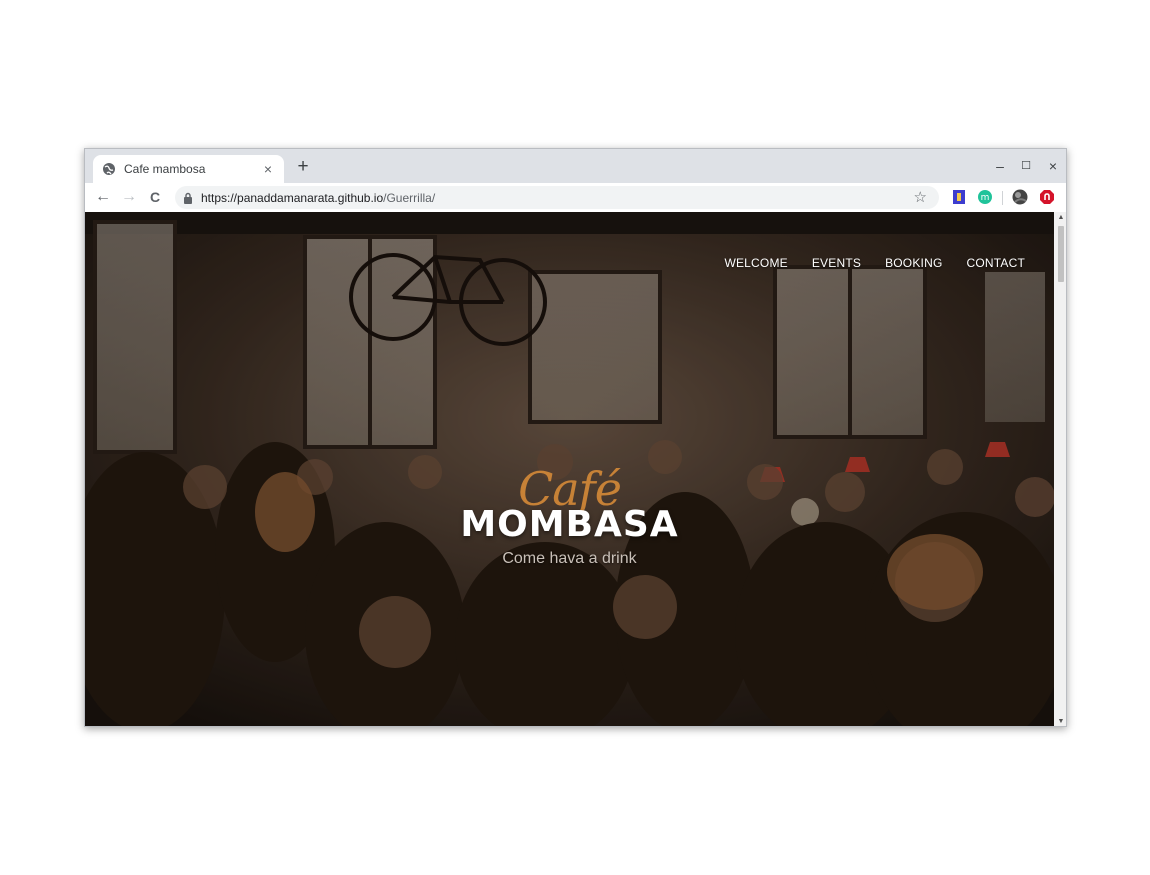 The image size is (1150, 875). What do you see at coordinates (1020, 197) in the screenshot?
I see `profile-avatar-icon` at bounding box center [1020, 197].